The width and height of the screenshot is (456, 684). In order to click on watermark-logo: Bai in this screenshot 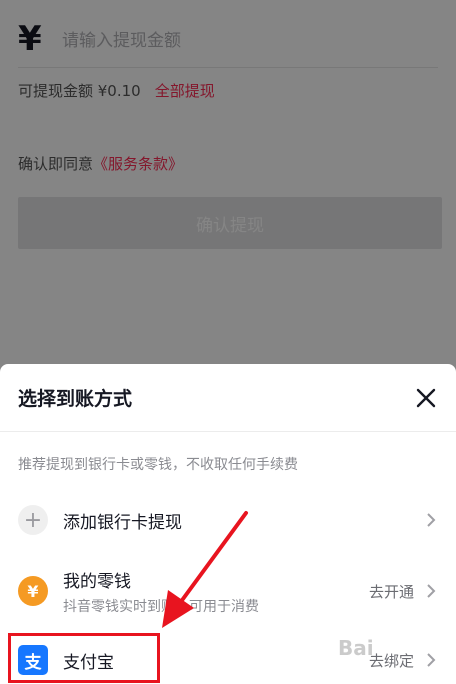, I will do `click(356, 648)`.